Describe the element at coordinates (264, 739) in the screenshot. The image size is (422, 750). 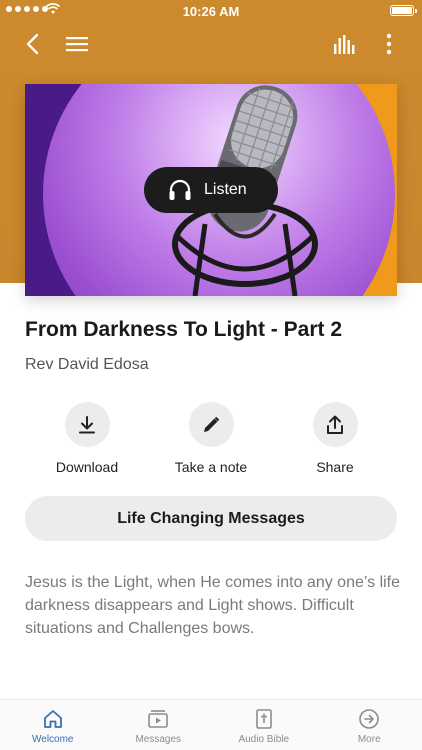
I see `tab-audio-bible-label: Audio Bible` at that location.